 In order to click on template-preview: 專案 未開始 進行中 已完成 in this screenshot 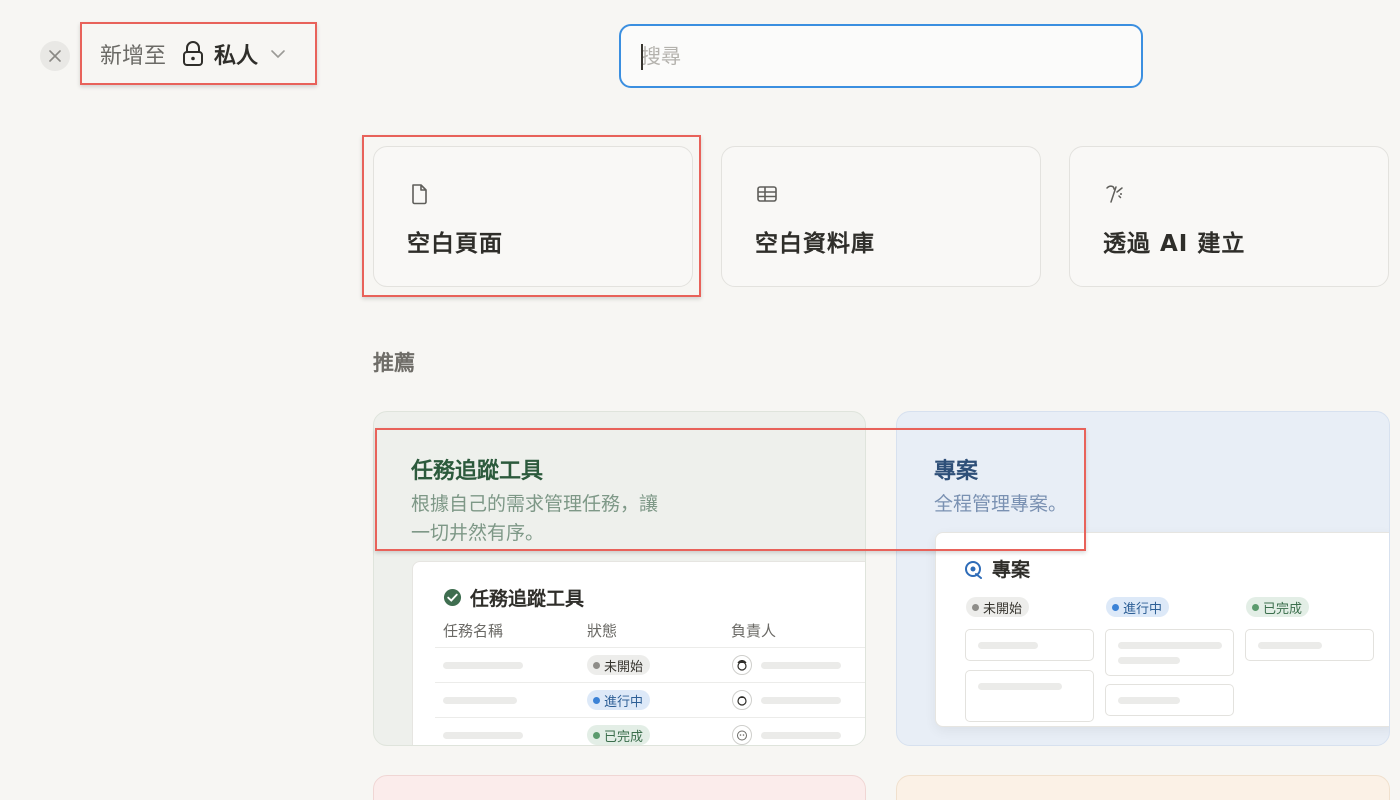, I will do `click(1162, 629)`.